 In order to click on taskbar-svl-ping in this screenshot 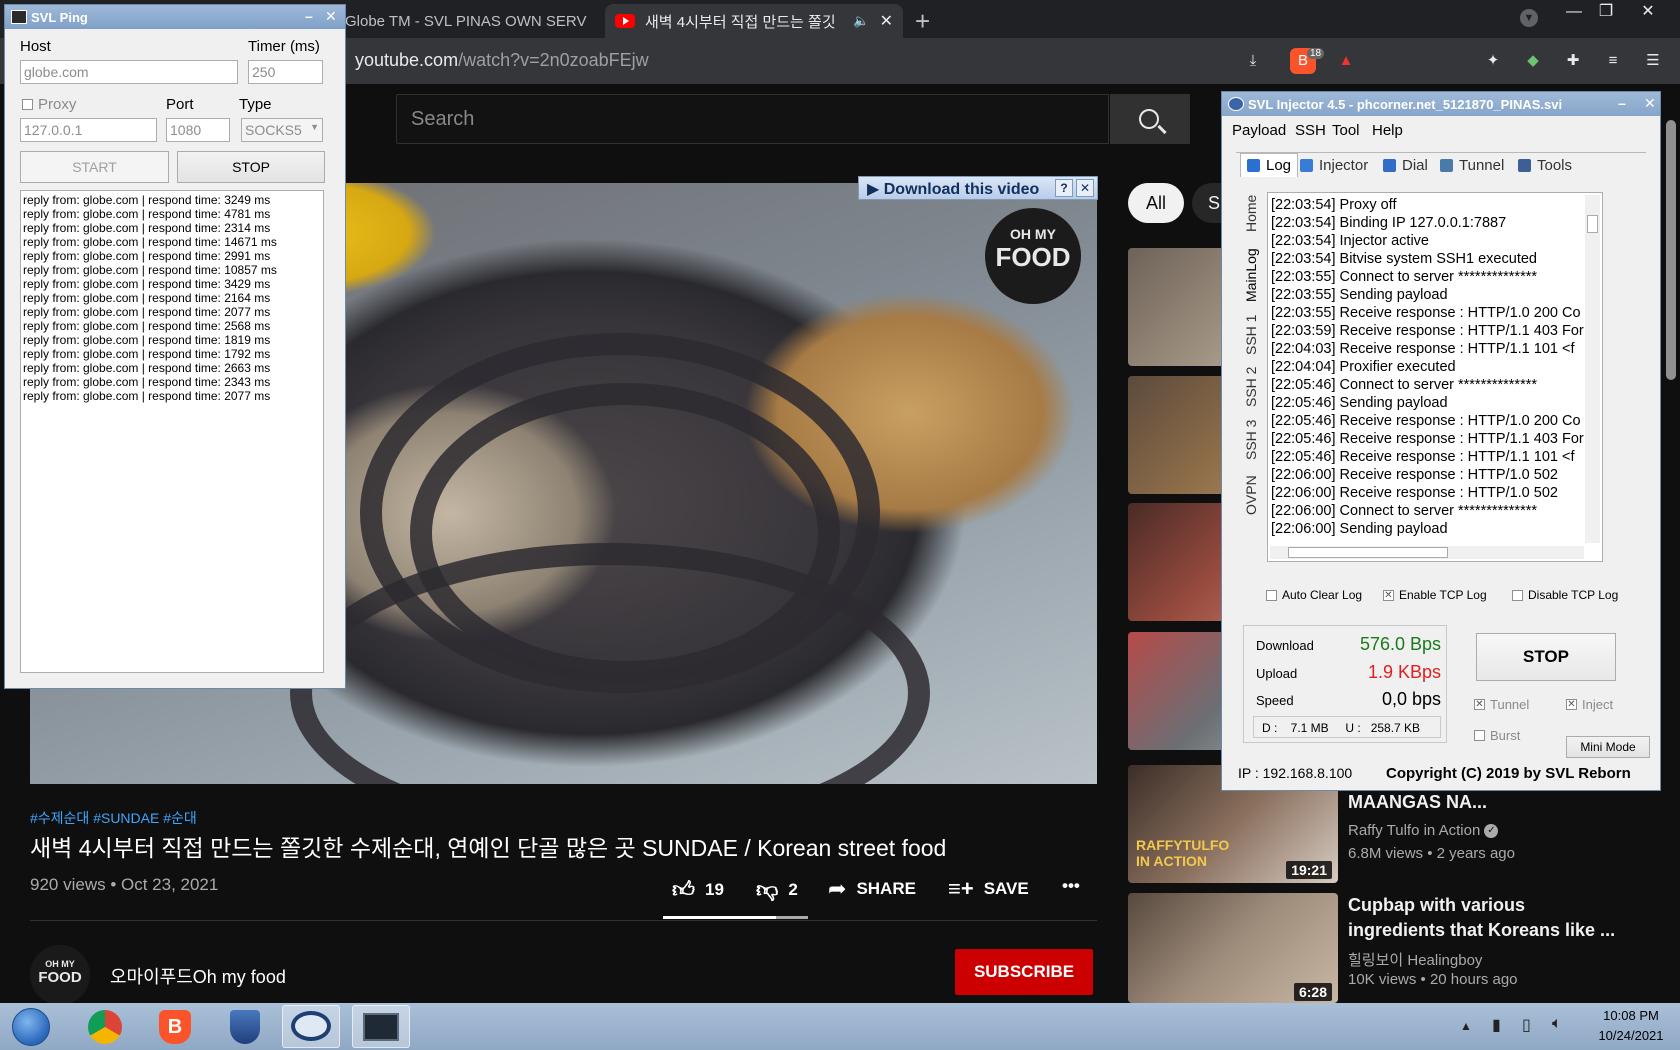, I will do `click(381, 1026)`.